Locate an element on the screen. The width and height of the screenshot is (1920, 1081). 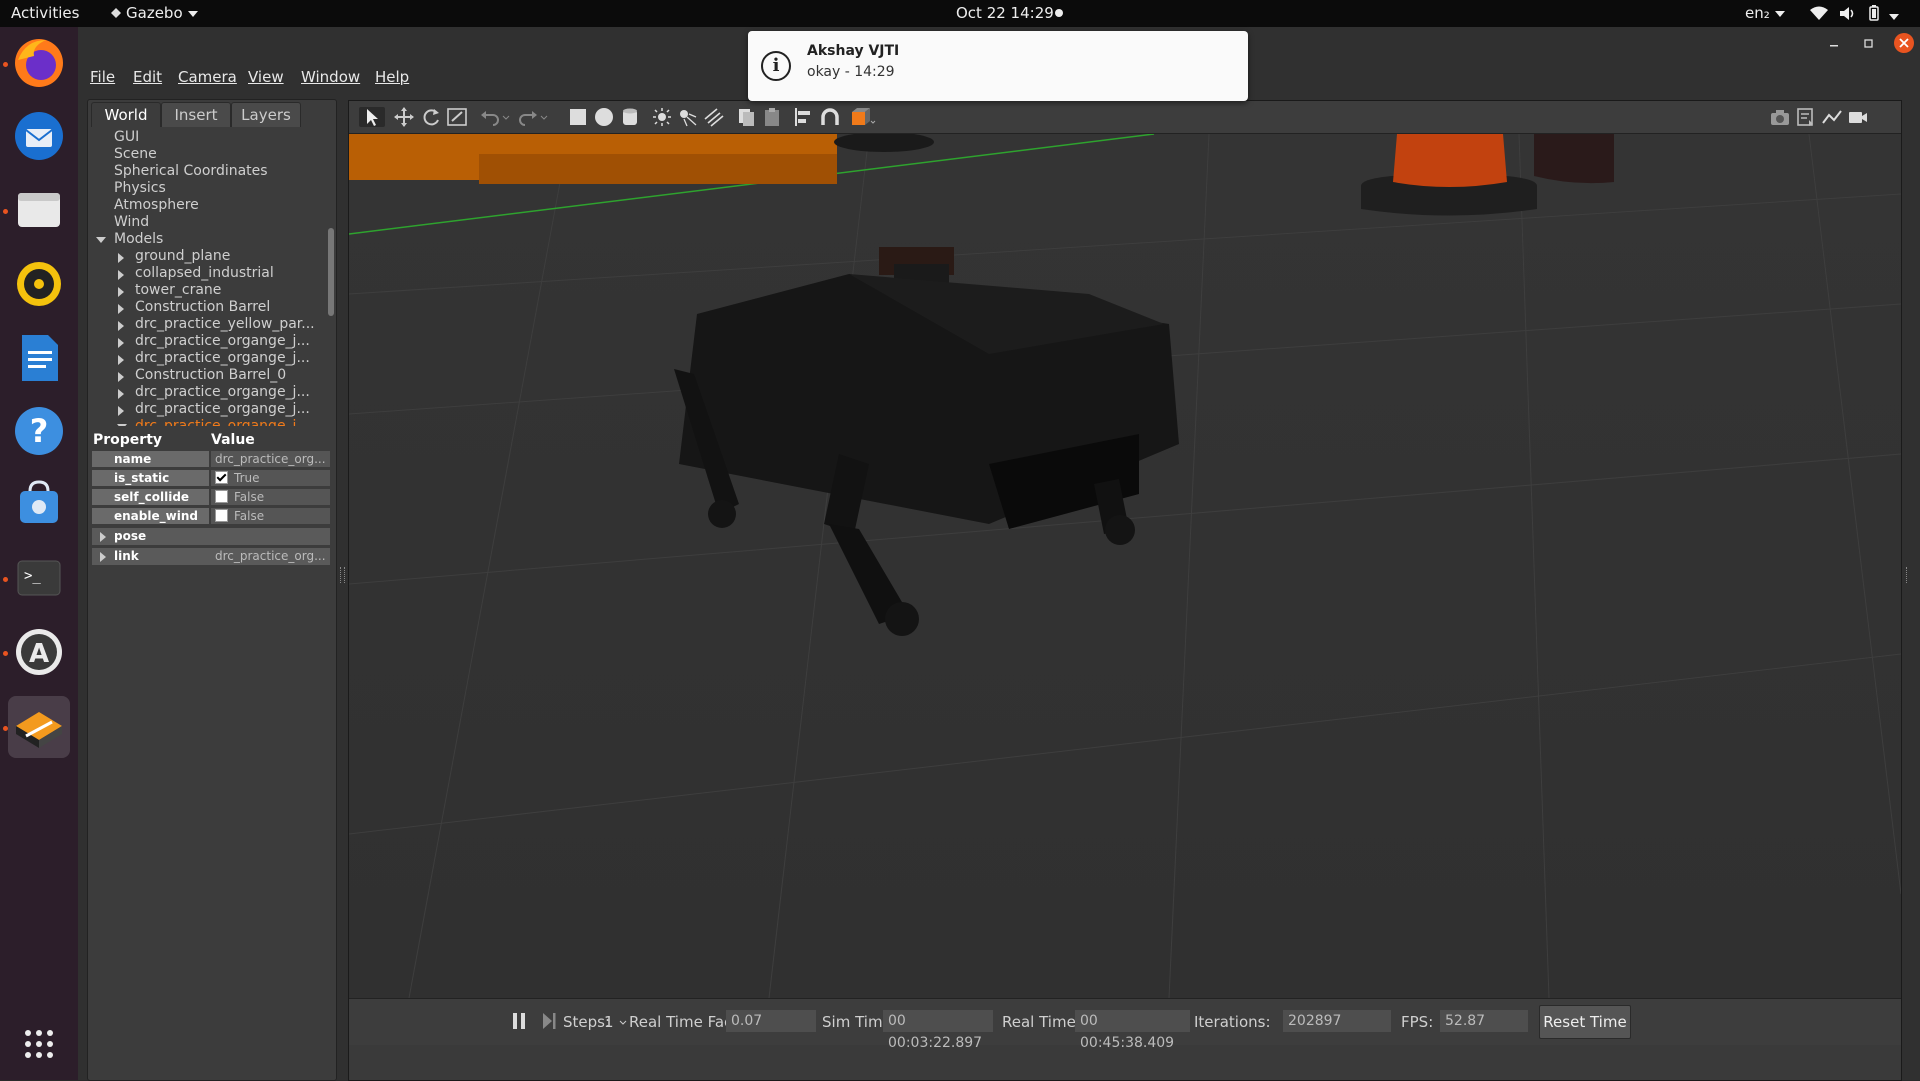
redo-button is located at coordinates (528, 117).